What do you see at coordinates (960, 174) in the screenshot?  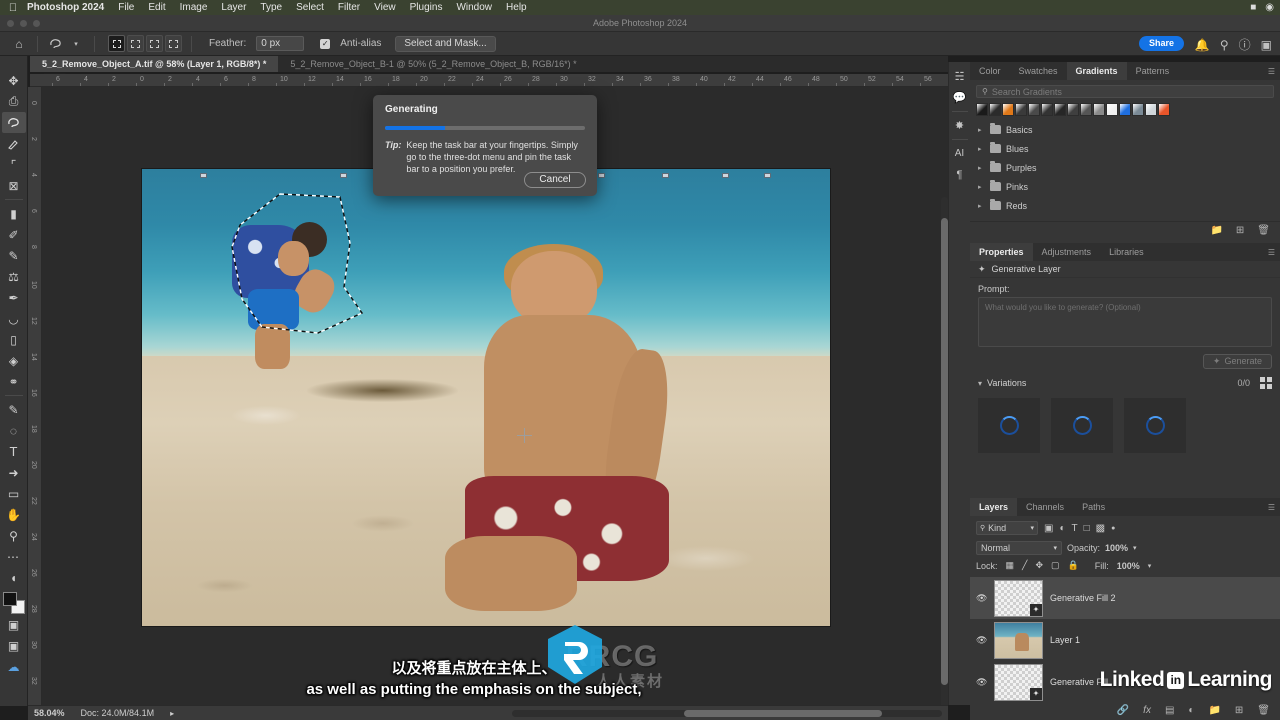 I see `paragraph-icon: ¶` at bounding box center [960, 174].